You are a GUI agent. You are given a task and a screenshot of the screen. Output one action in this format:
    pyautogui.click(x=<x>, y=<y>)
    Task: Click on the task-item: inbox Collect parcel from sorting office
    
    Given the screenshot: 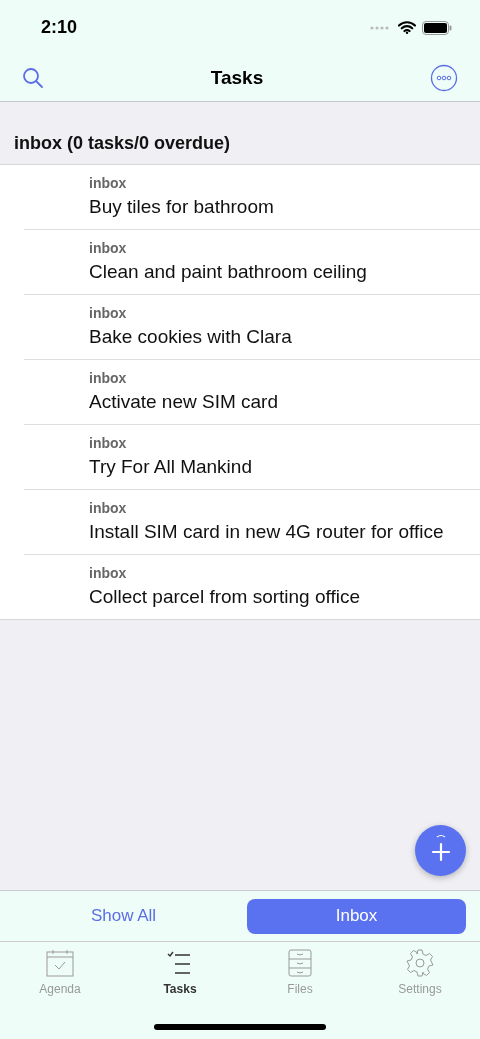 What is the action you would take?
    pyautogui.click(x=240, y=587)
    